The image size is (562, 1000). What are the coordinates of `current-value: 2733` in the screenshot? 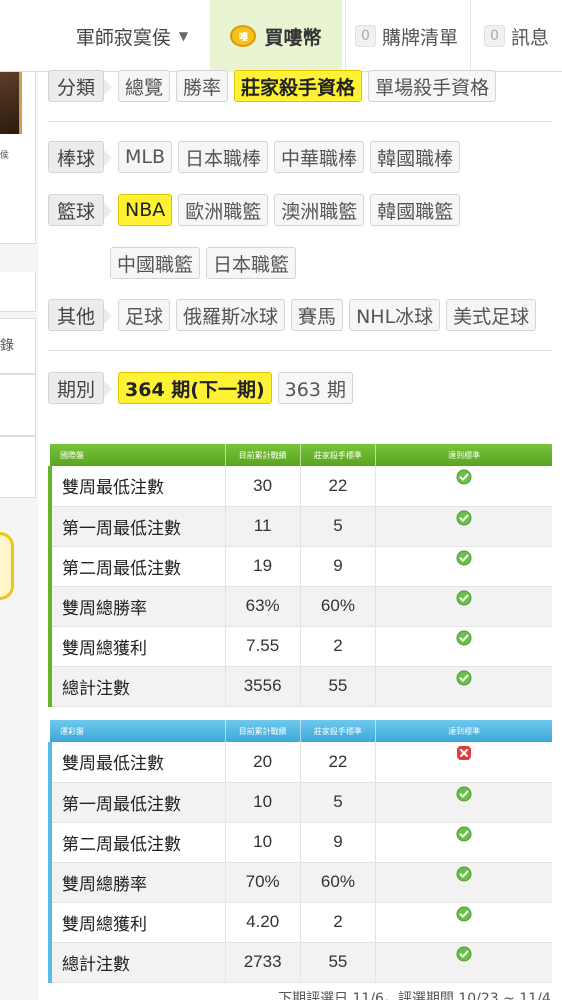 It's located at (263, 962).